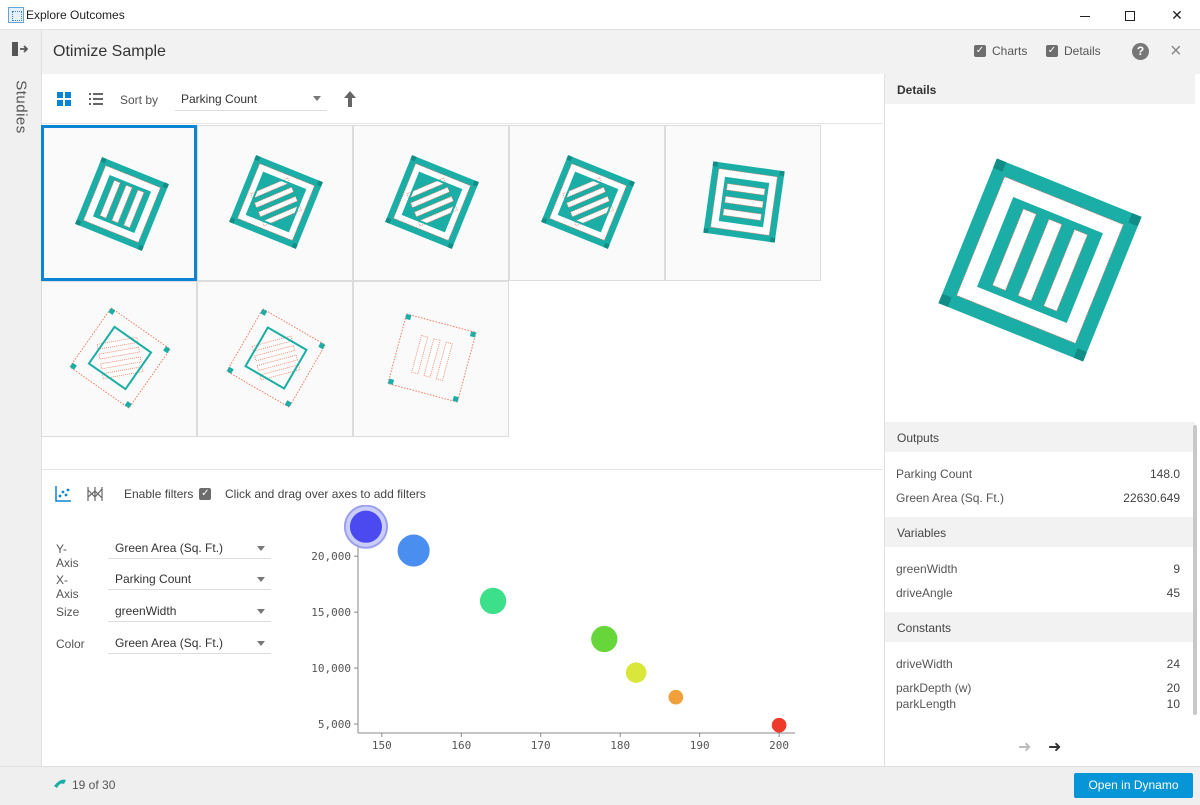 This screenshot has width=1200, height=805. Describe the element at coordinates (219, 99) in the screenshot. I see `sort-select-value: Parking Count` at that location.